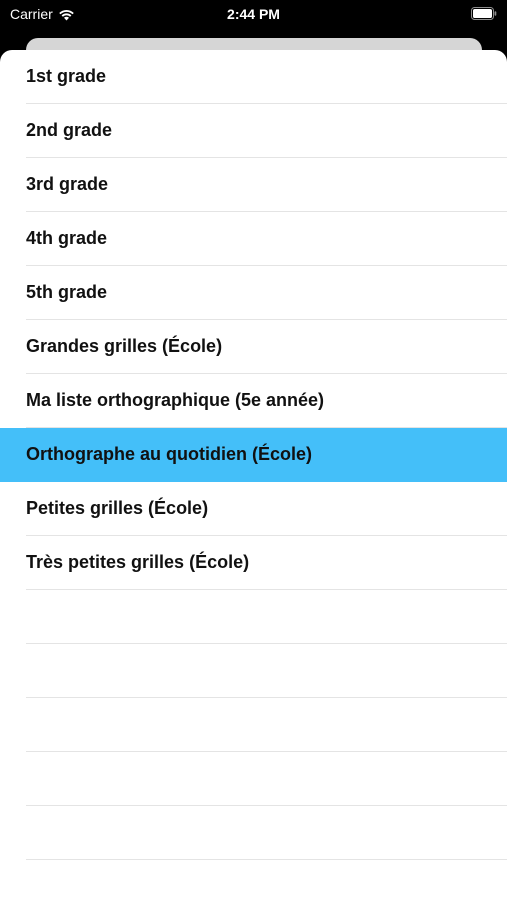 Image resolution: width=507 pixels, height=900 pixels. Describe the element at coordinates (175, 400) in the screenshot. I see `list-item-label: Ma liste orthographique (5e année)` at that location.